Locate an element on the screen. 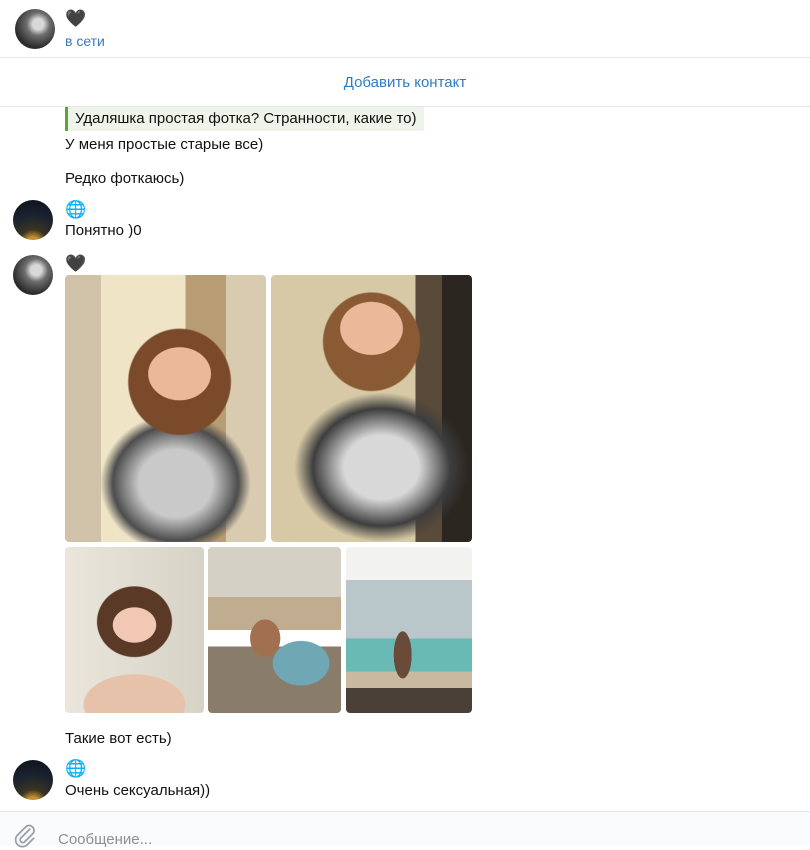 The image size is (810, 850). add-contact-button: Добавить контакт is located at coordinates (405, 82).